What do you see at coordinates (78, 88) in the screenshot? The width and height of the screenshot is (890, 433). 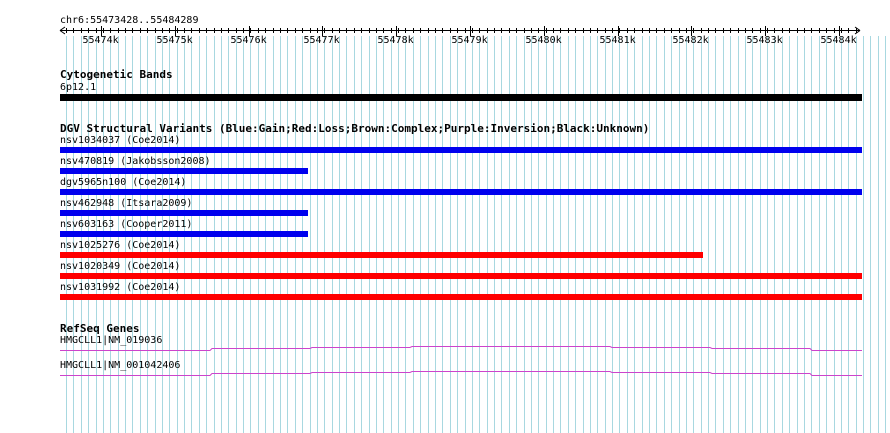 I see `cytoband-label: 6p12.1` at bounding box center [78, 88].